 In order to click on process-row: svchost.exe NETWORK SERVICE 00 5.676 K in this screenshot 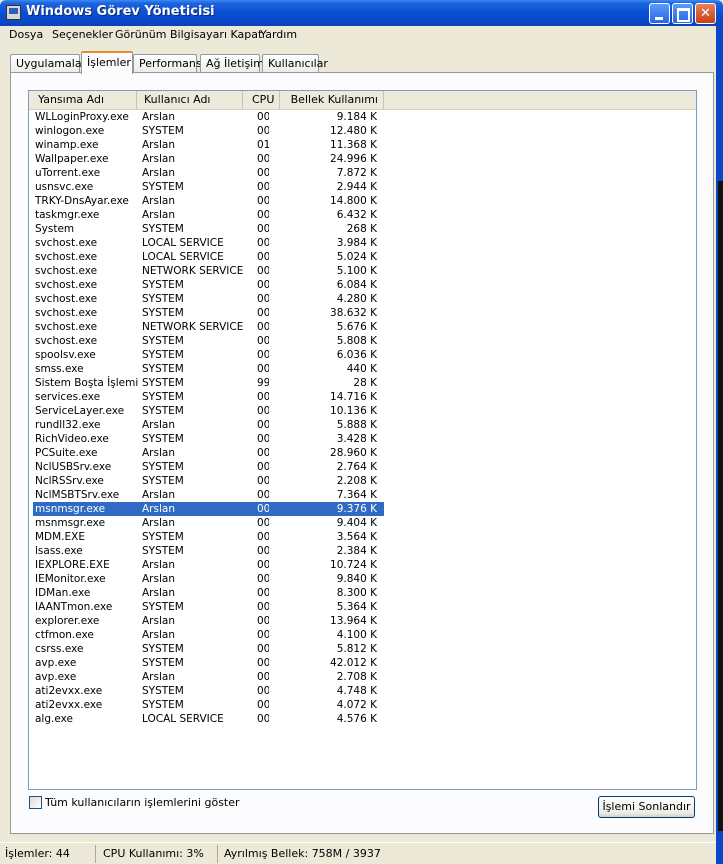, I will do `click(362, 327)`.